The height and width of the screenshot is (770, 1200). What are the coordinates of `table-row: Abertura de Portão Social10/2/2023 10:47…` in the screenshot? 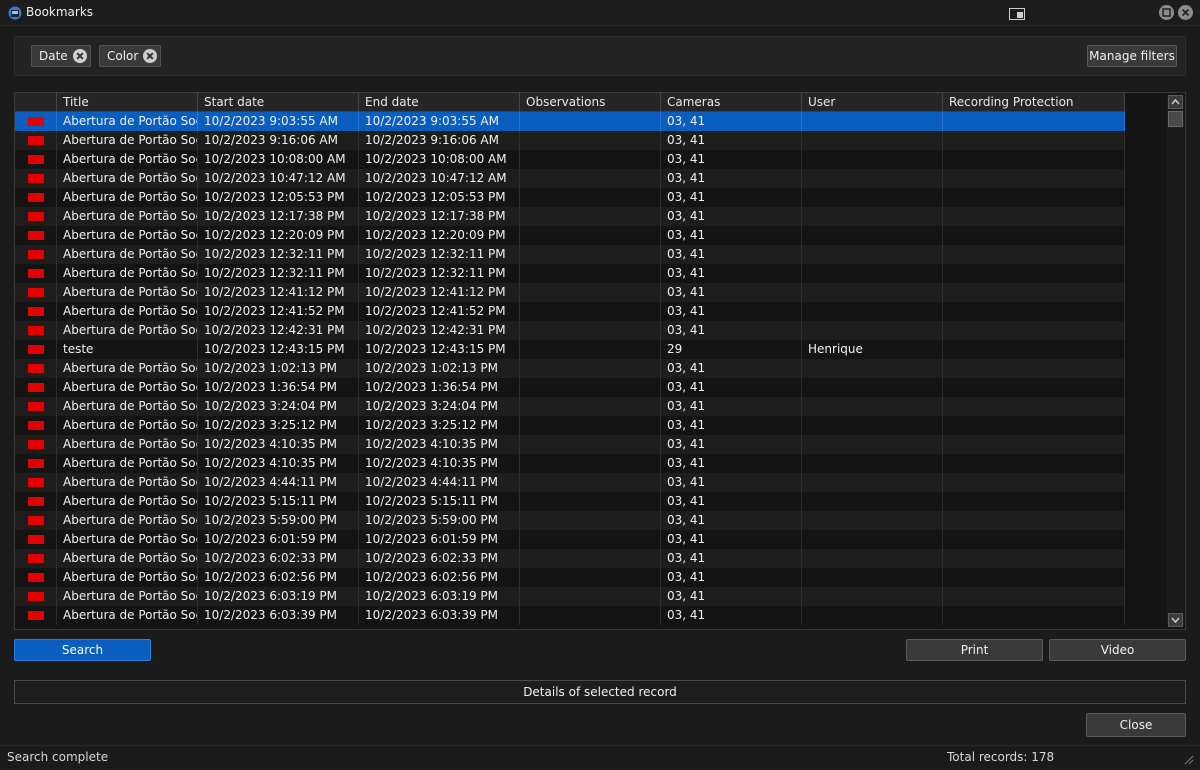 It's located at (570, 178).